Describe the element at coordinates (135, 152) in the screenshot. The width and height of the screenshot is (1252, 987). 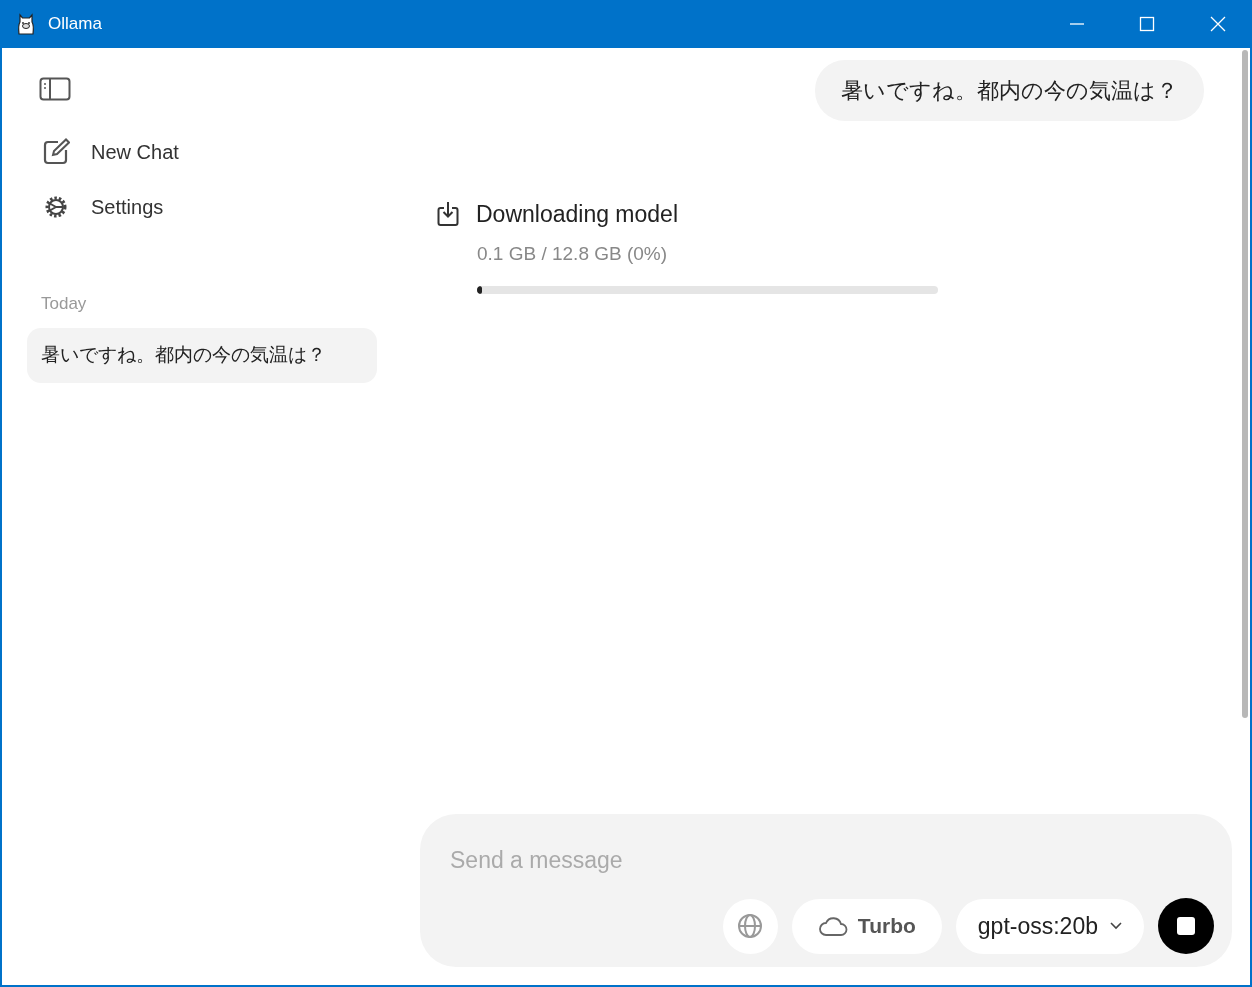
I see `sidebar-item: New Chat` at that location.